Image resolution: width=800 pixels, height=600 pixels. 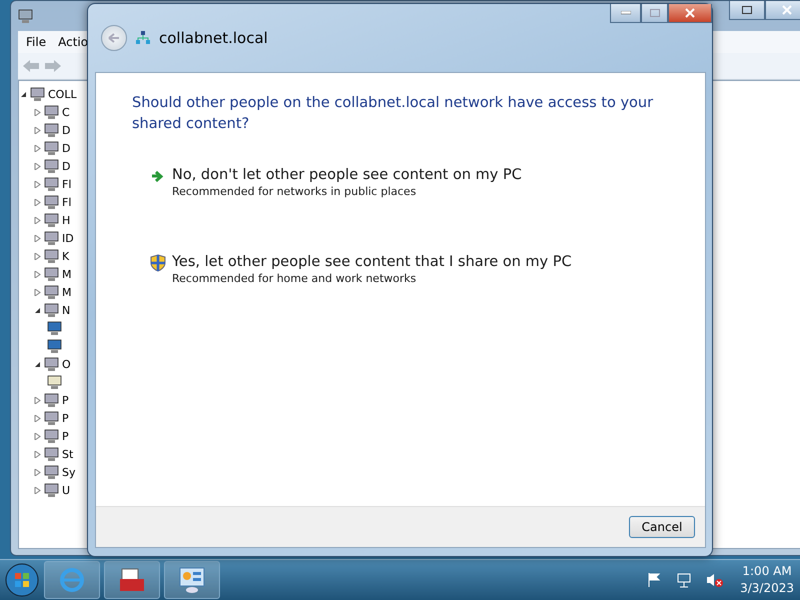 I want to click on tree-item: N, so click(x=66, y=310).